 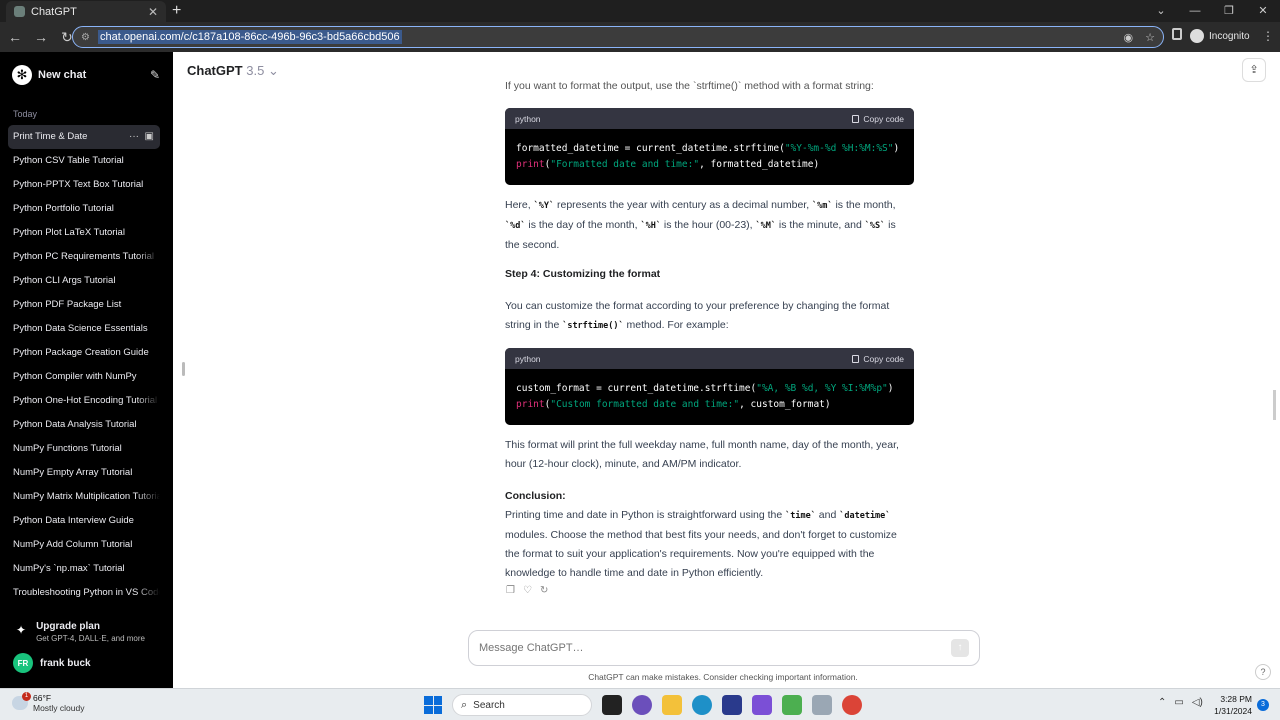 I want to click on history-item: Python Plot LaTeX Tutorial, so click(x=84, y=233).